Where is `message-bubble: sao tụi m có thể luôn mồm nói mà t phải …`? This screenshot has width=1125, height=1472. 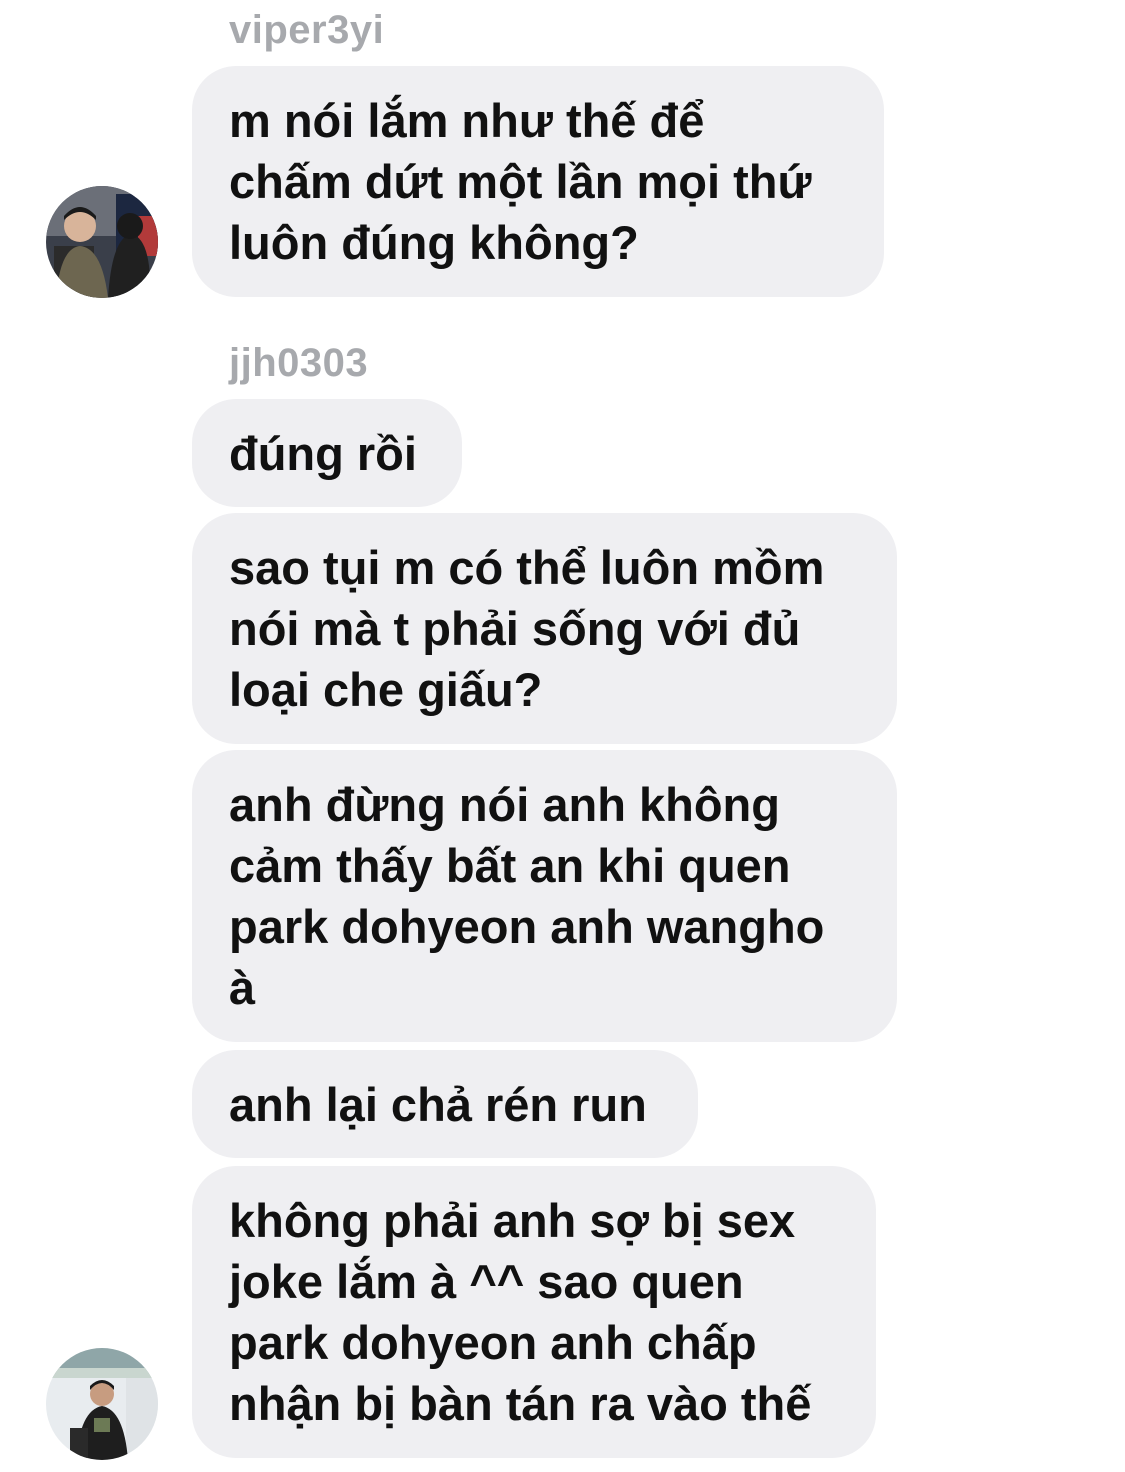 message-bubble: sao tụi m có thể luôn mồm nói mà t phải … is located at coordinates (544, 628).